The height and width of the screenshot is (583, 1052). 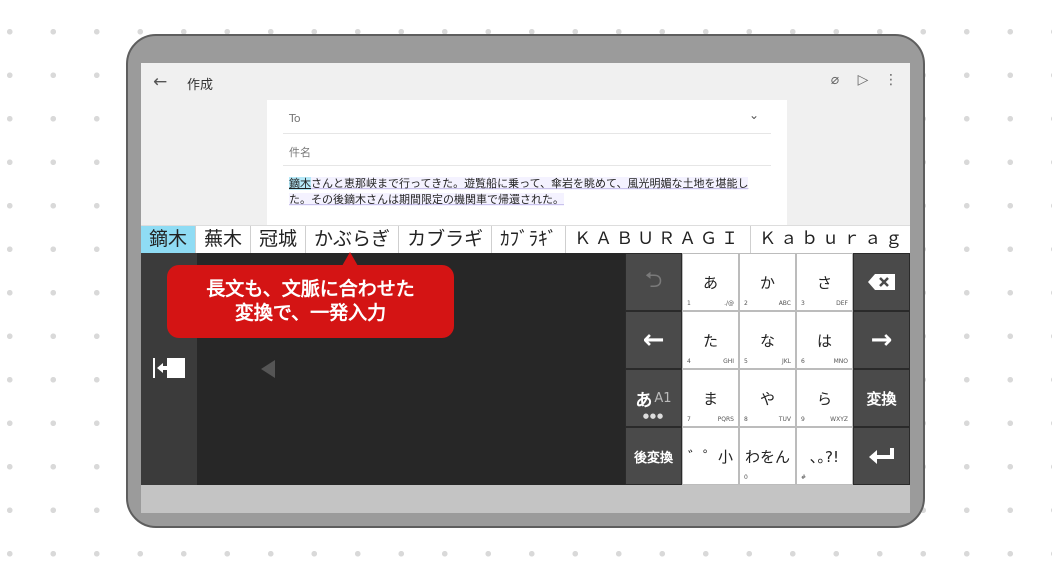 What do you see at coordinates (784, 303) in the screenshot?
I see `key-sub: ABC` at bounding box center [784, 303].